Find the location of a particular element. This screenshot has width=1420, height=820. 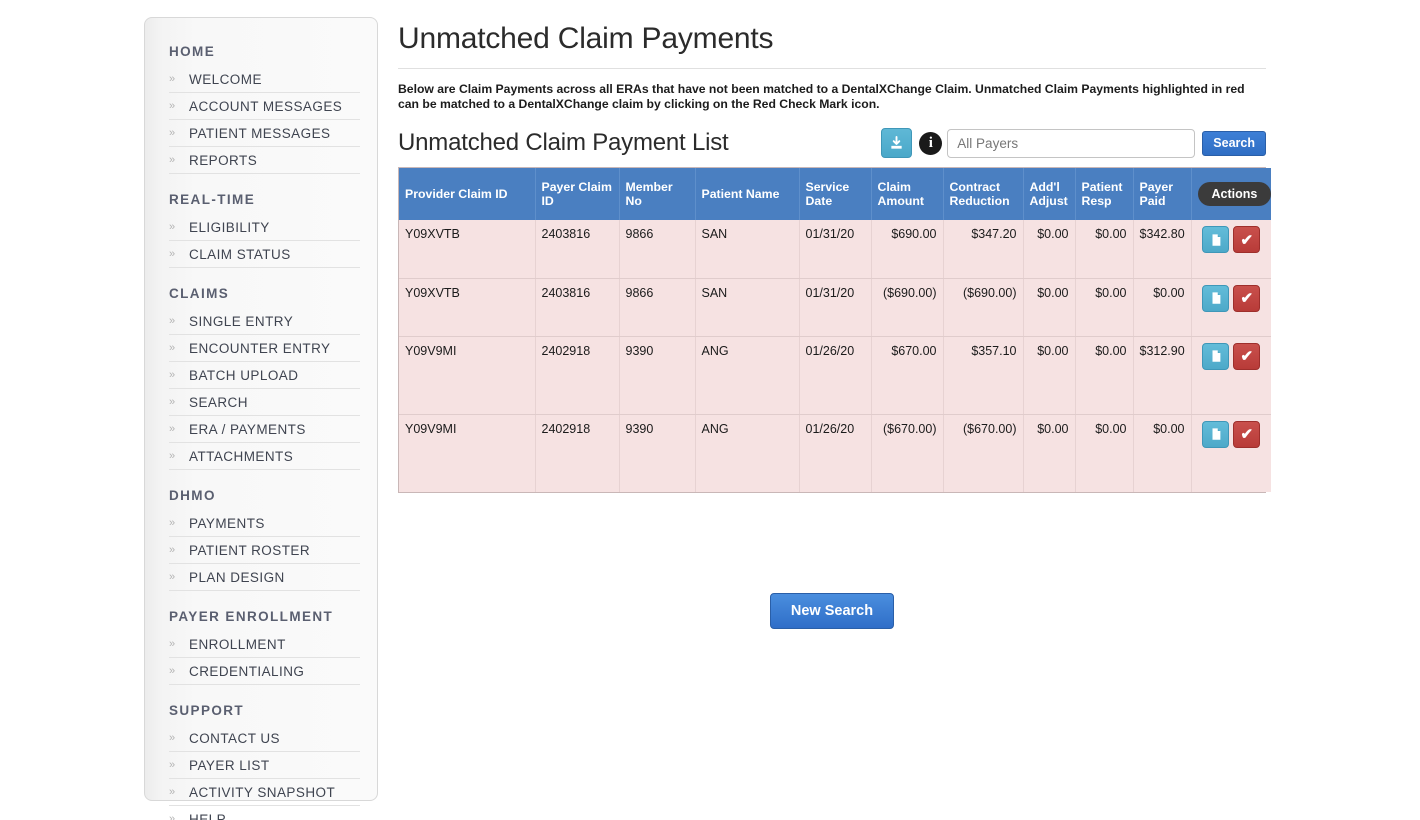

sidebar-item-label: ATTACHMENTS is located at coordinates (241, 456).